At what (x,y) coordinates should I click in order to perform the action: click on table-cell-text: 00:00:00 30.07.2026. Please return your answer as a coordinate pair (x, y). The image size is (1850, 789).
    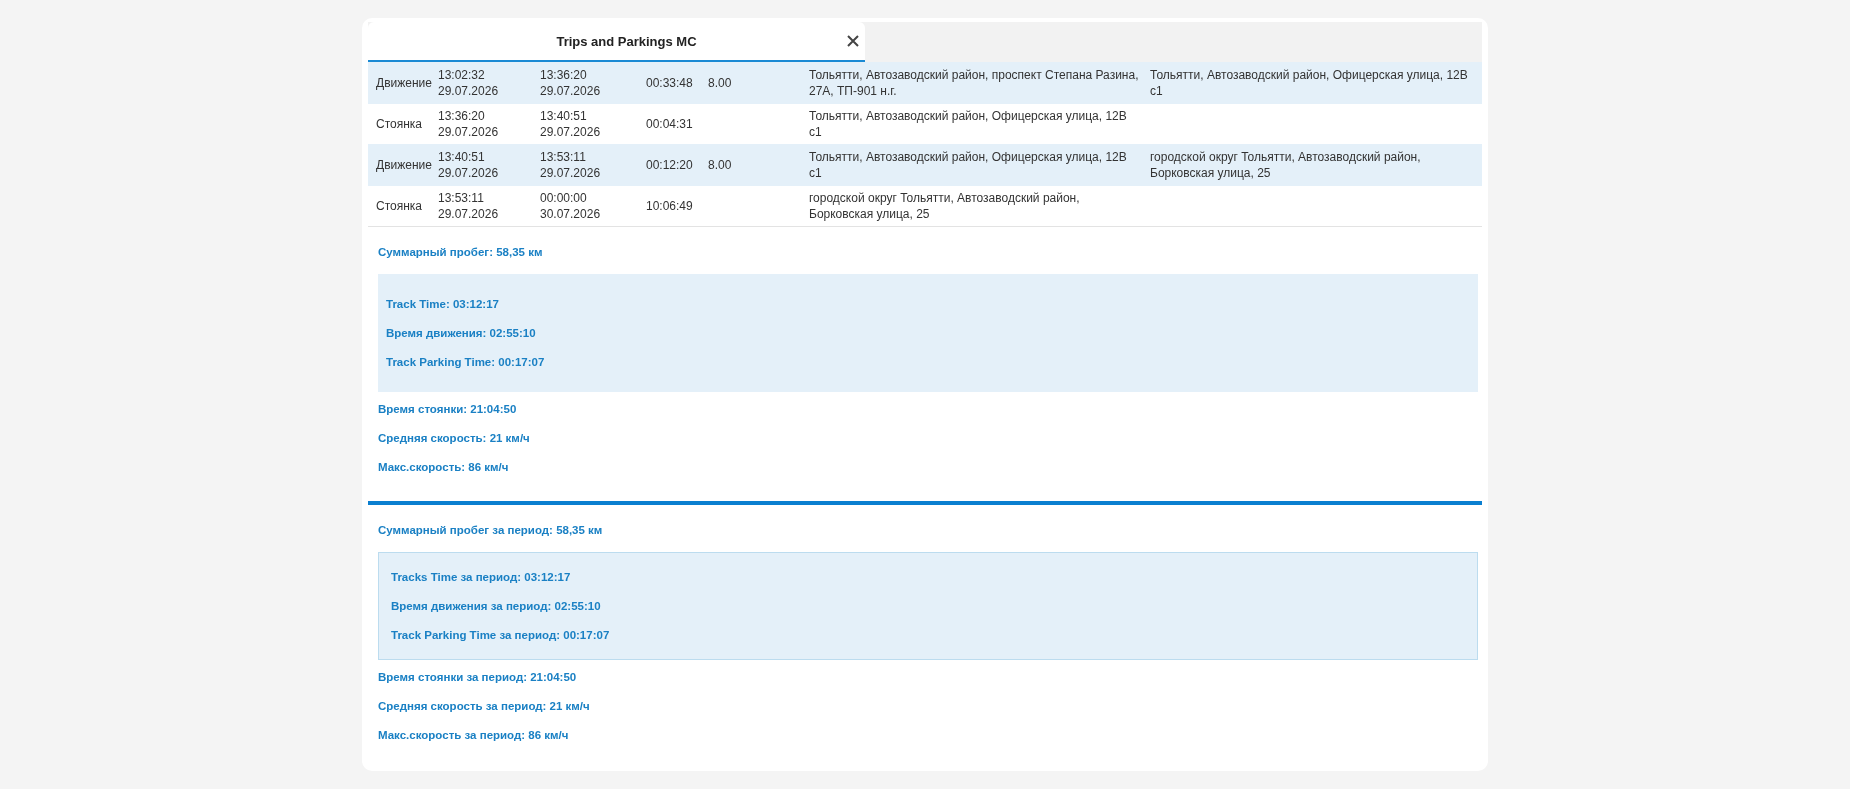
    Looking at the image, I should click on (570, 206).